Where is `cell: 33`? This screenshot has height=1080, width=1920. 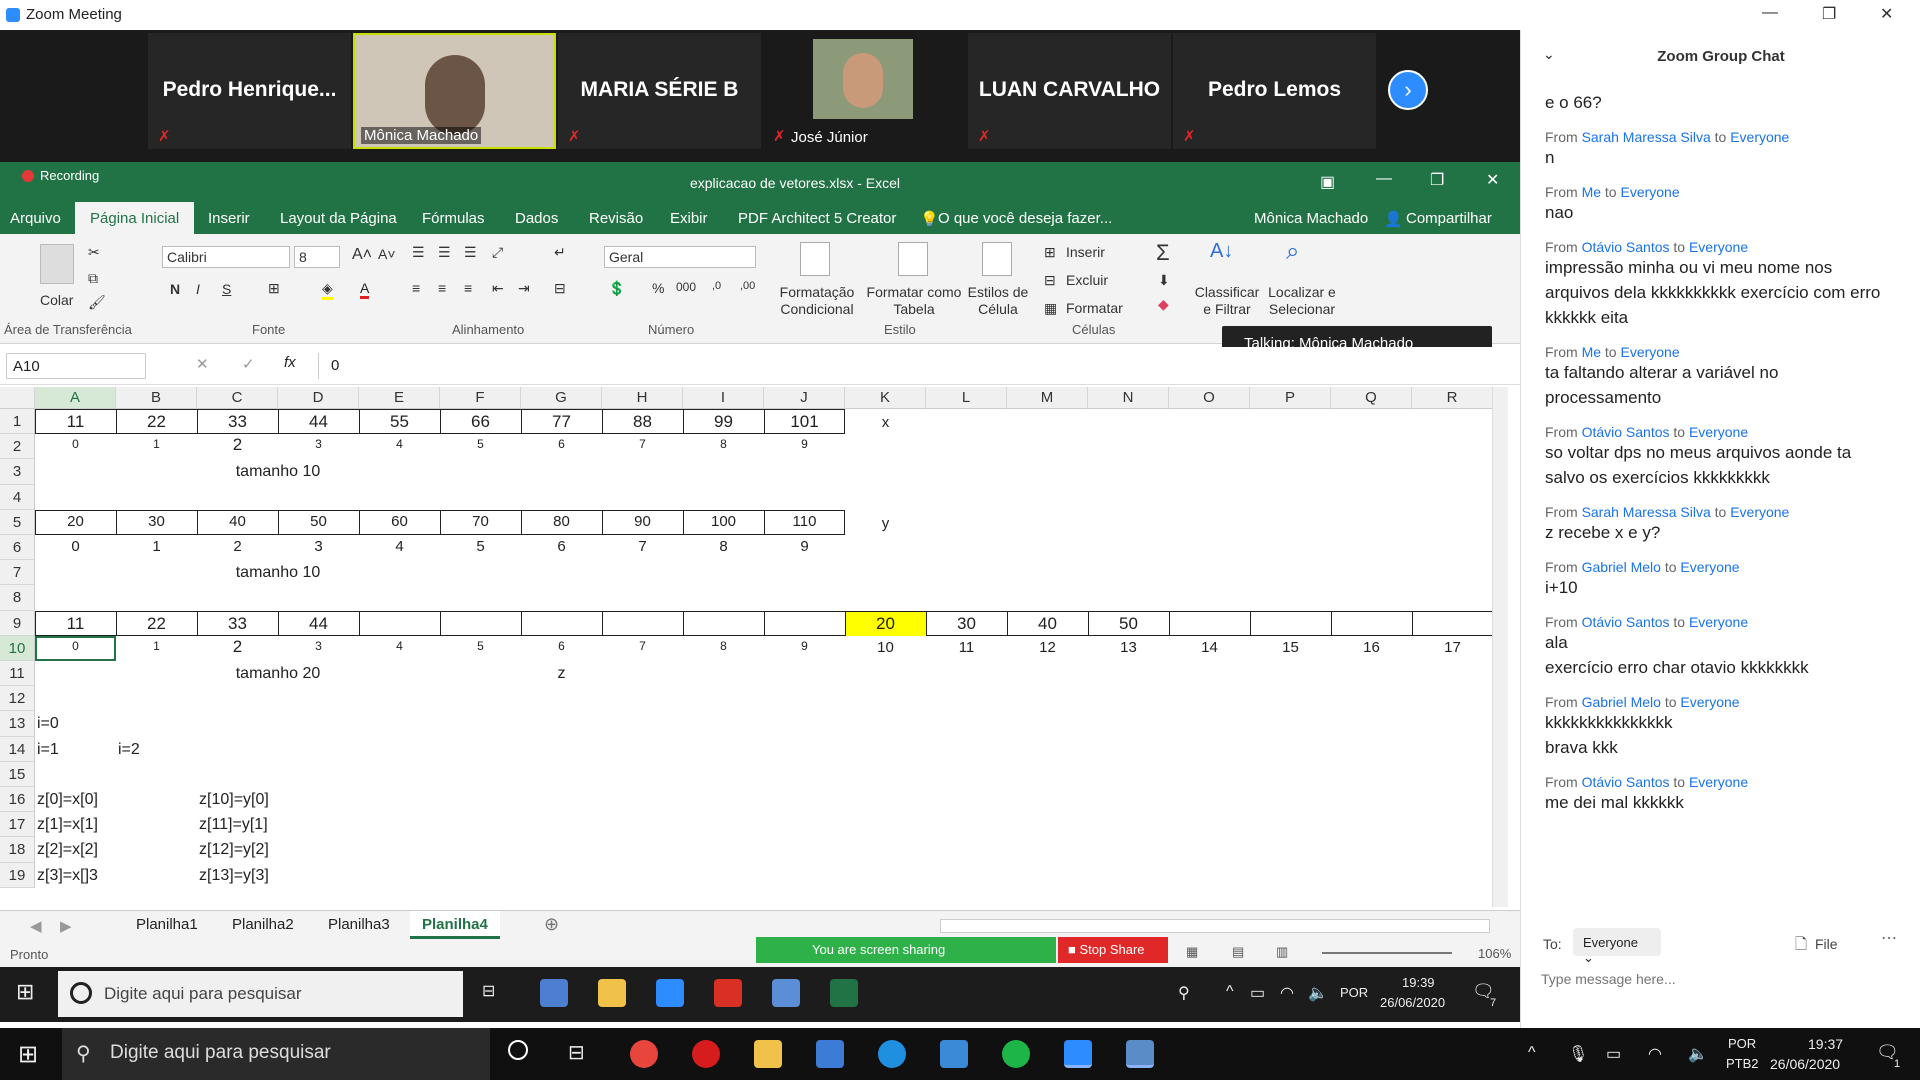
cell: 33 is located at coordinates (237, 422).